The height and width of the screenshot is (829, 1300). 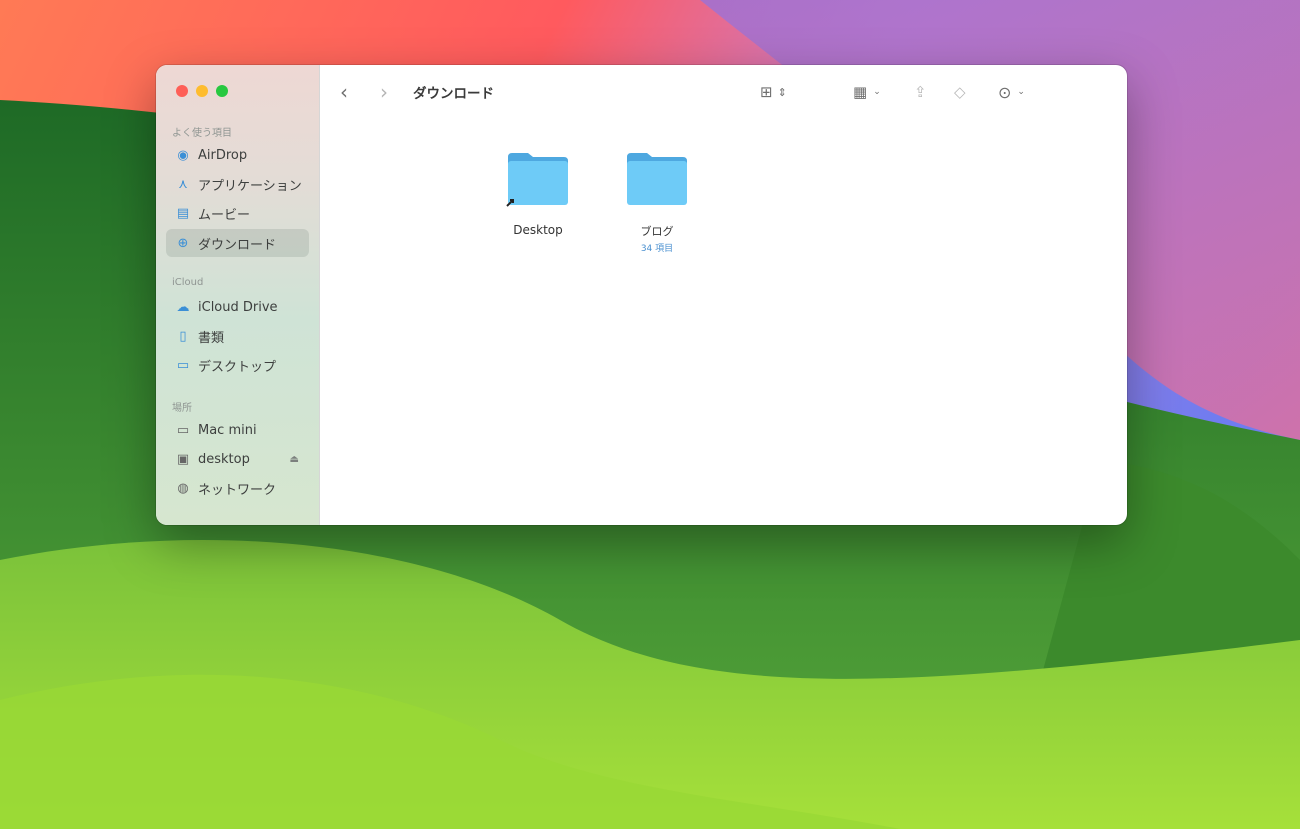 What do you see at coordinates (183, 488) in the screenshot?
I see `network-icon: ◍` at bounding box center [183, 488].